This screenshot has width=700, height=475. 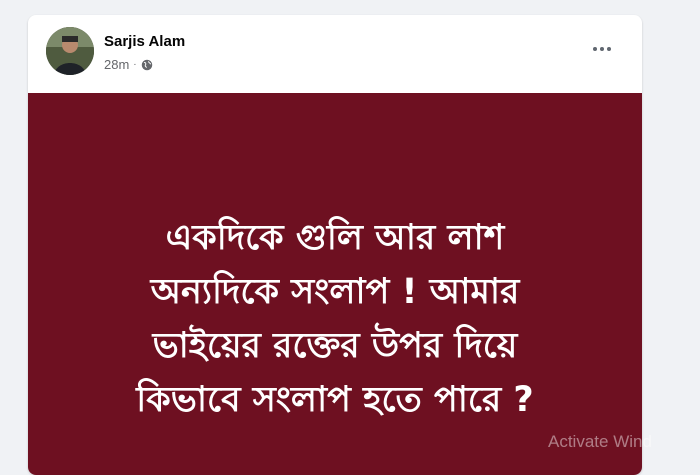 I want to click on more-options-button, so click(x=602, y=49).